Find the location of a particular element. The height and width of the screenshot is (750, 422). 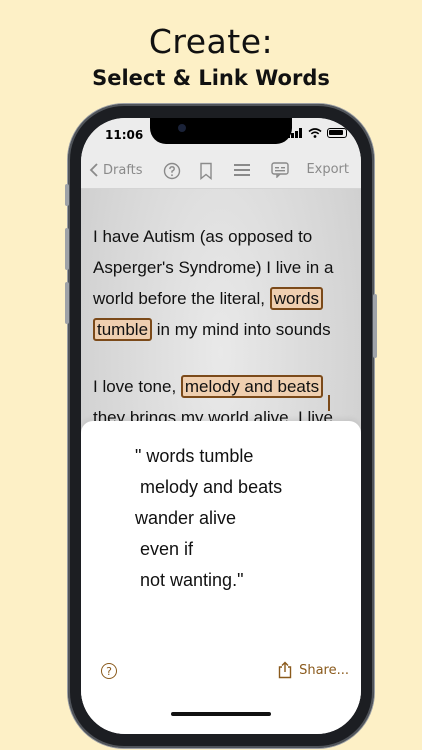

wifi-icon is located at coordinates (315, 133).